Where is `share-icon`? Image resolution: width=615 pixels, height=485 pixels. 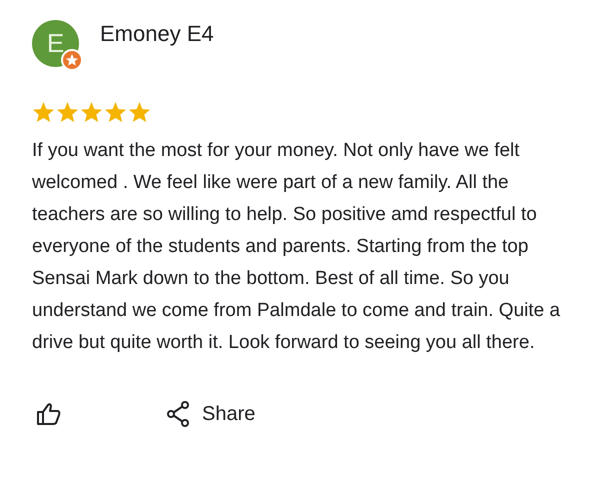 share-icon is located at coordinates (178, 414).